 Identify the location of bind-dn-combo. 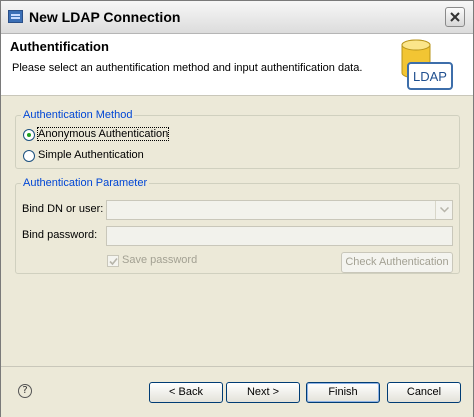
(279, 210).